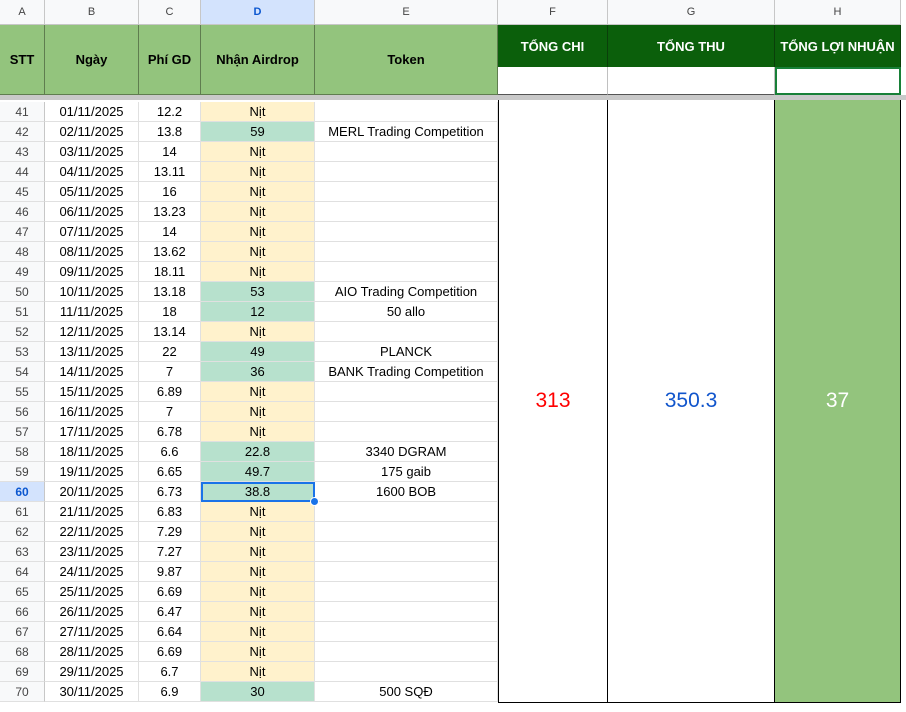  I want to click on row-number: 41, so click(22, 112).